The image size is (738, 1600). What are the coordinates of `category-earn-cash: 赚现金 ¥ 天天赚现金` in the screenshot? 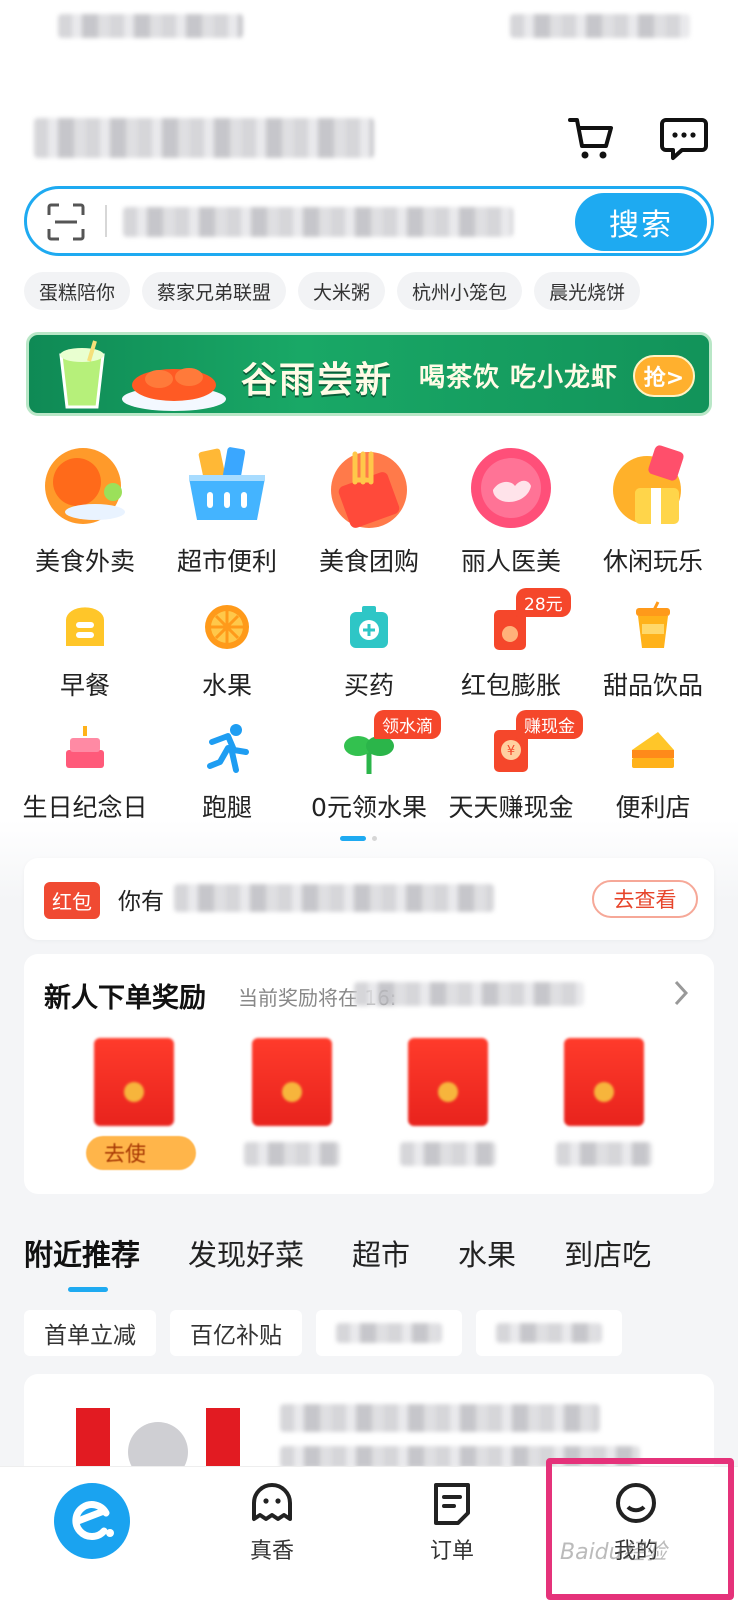 It's located at (511, 767).